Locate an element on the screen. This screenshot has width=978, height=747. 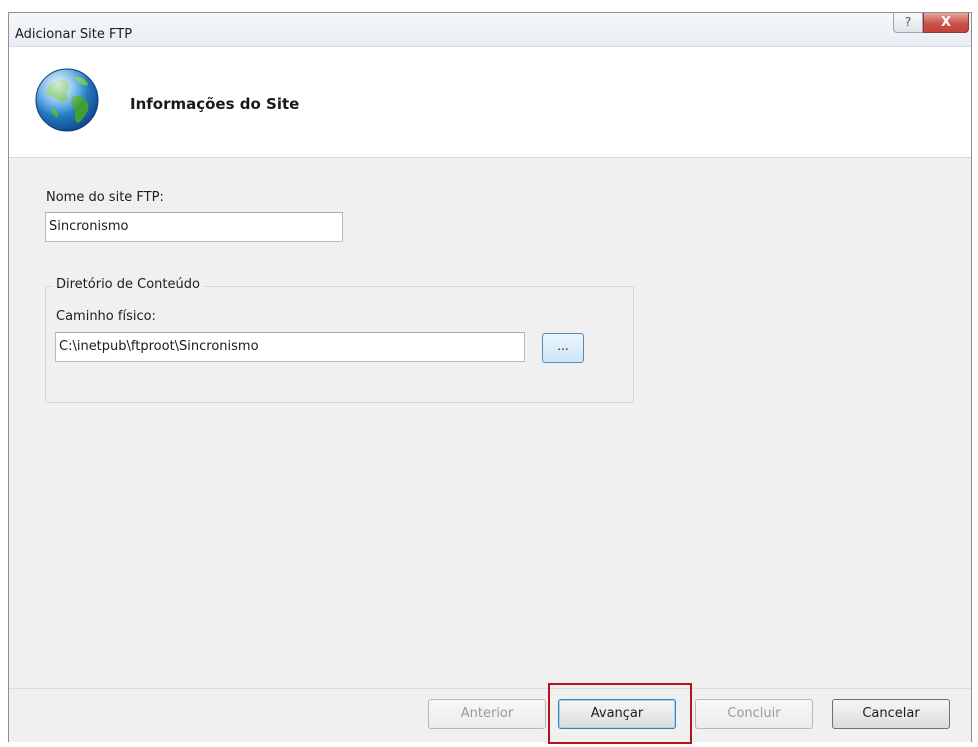
previous-button: Anterior is located at coordinates (487, 714).